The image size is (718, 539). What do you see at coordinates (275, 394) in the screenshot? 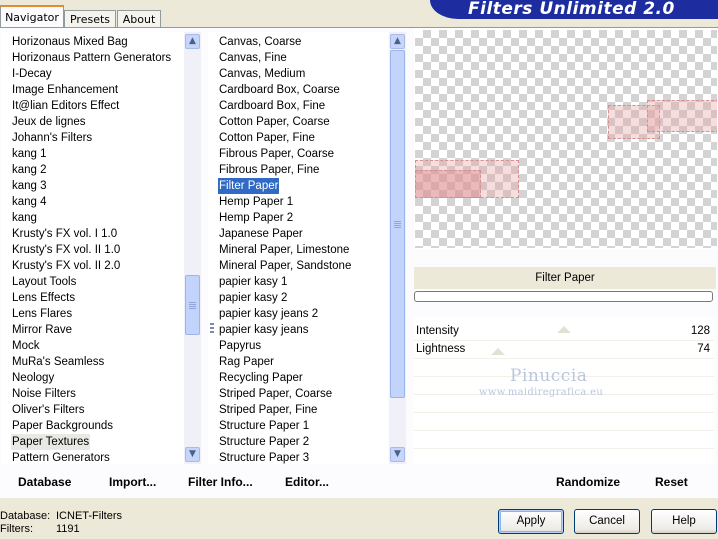
I see `list-item: Striped Paper, Coarse` at bounding box center [275, 394].